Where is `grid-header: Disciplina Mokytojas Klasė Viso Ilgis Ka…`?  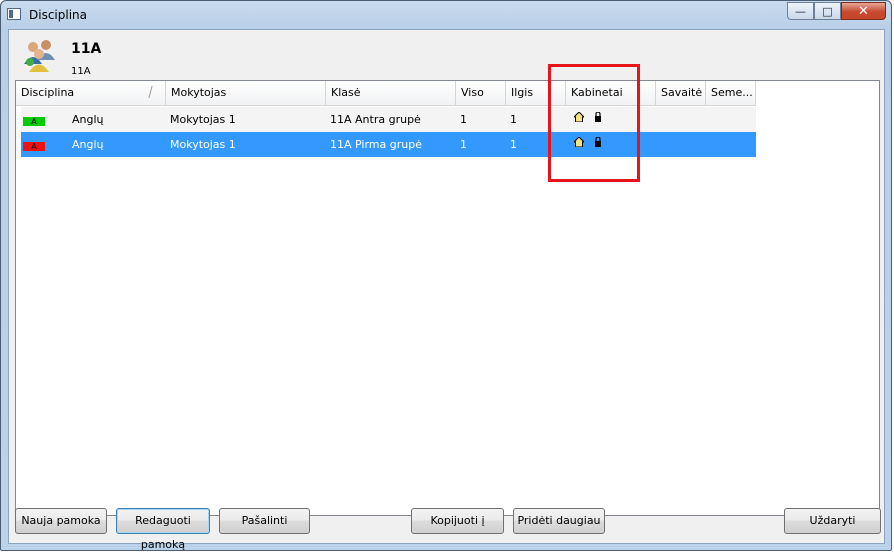
grid-header: Disciplina Mokytojas Klasė Viso Ilgis Ka… is located at coordinates (386, 93).